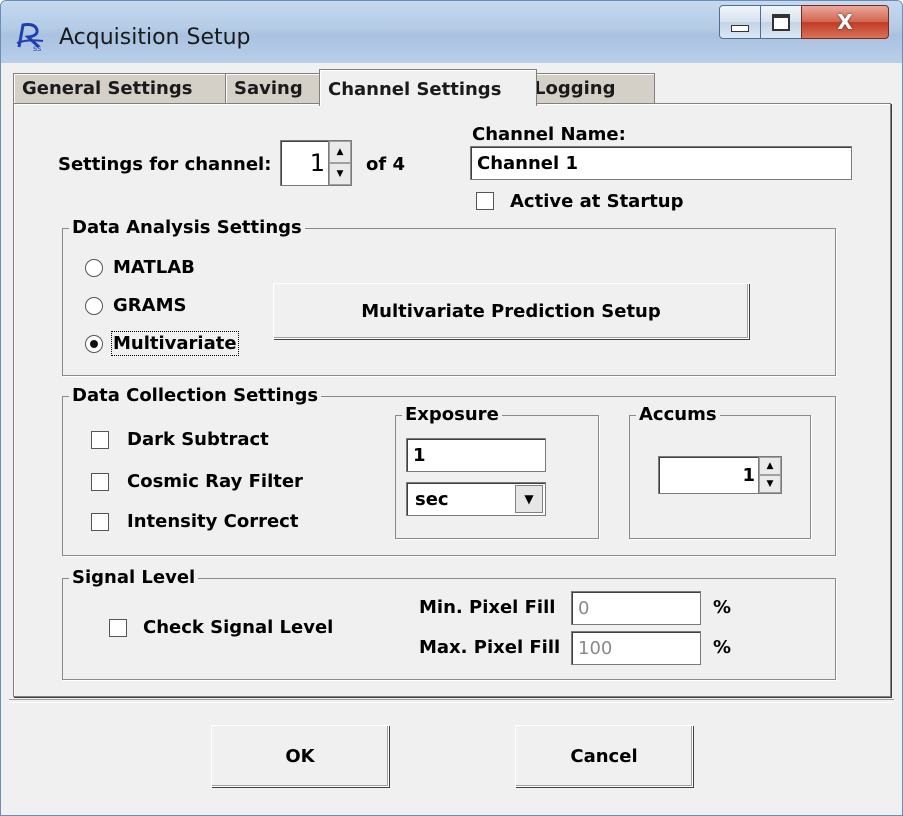 This screenshot has height=816, width=903. Describe the element at coordinates (134, 577) in the screenshot. I see `signal-level-title: Signal Level` at that location.